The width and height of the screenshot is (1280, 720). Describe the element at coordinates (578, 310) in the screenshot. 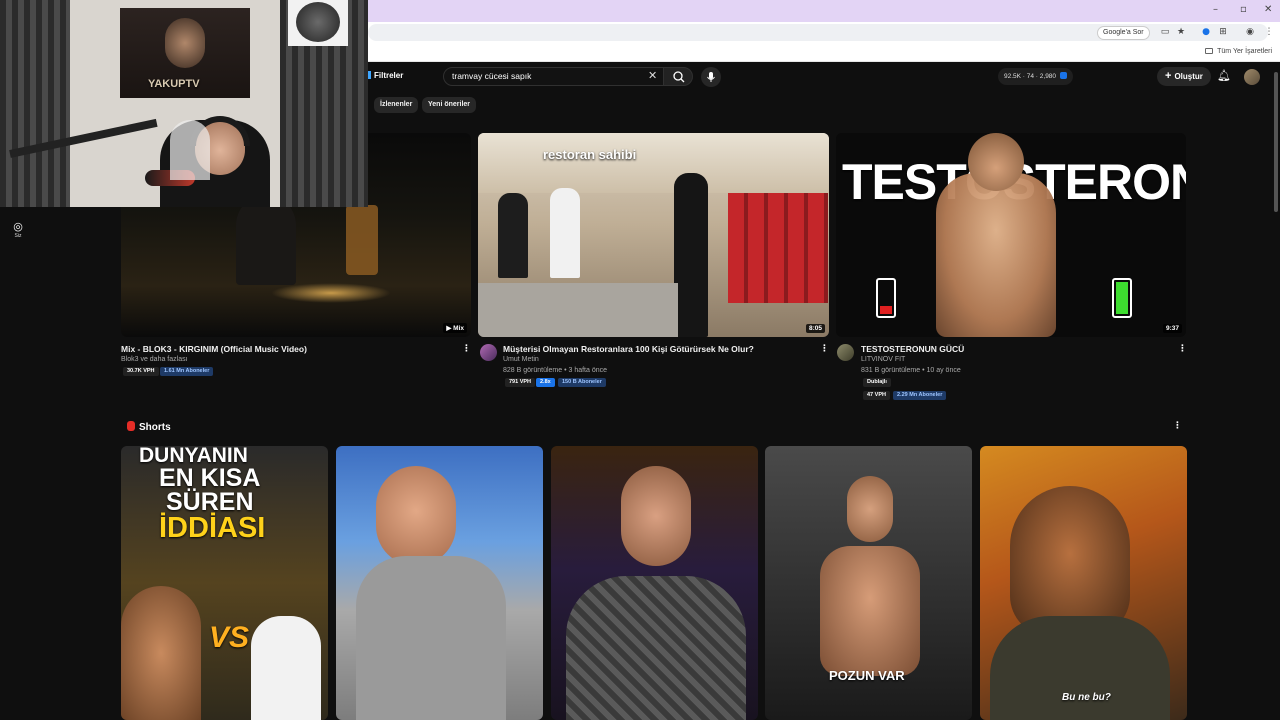

I see `counter` at that location.